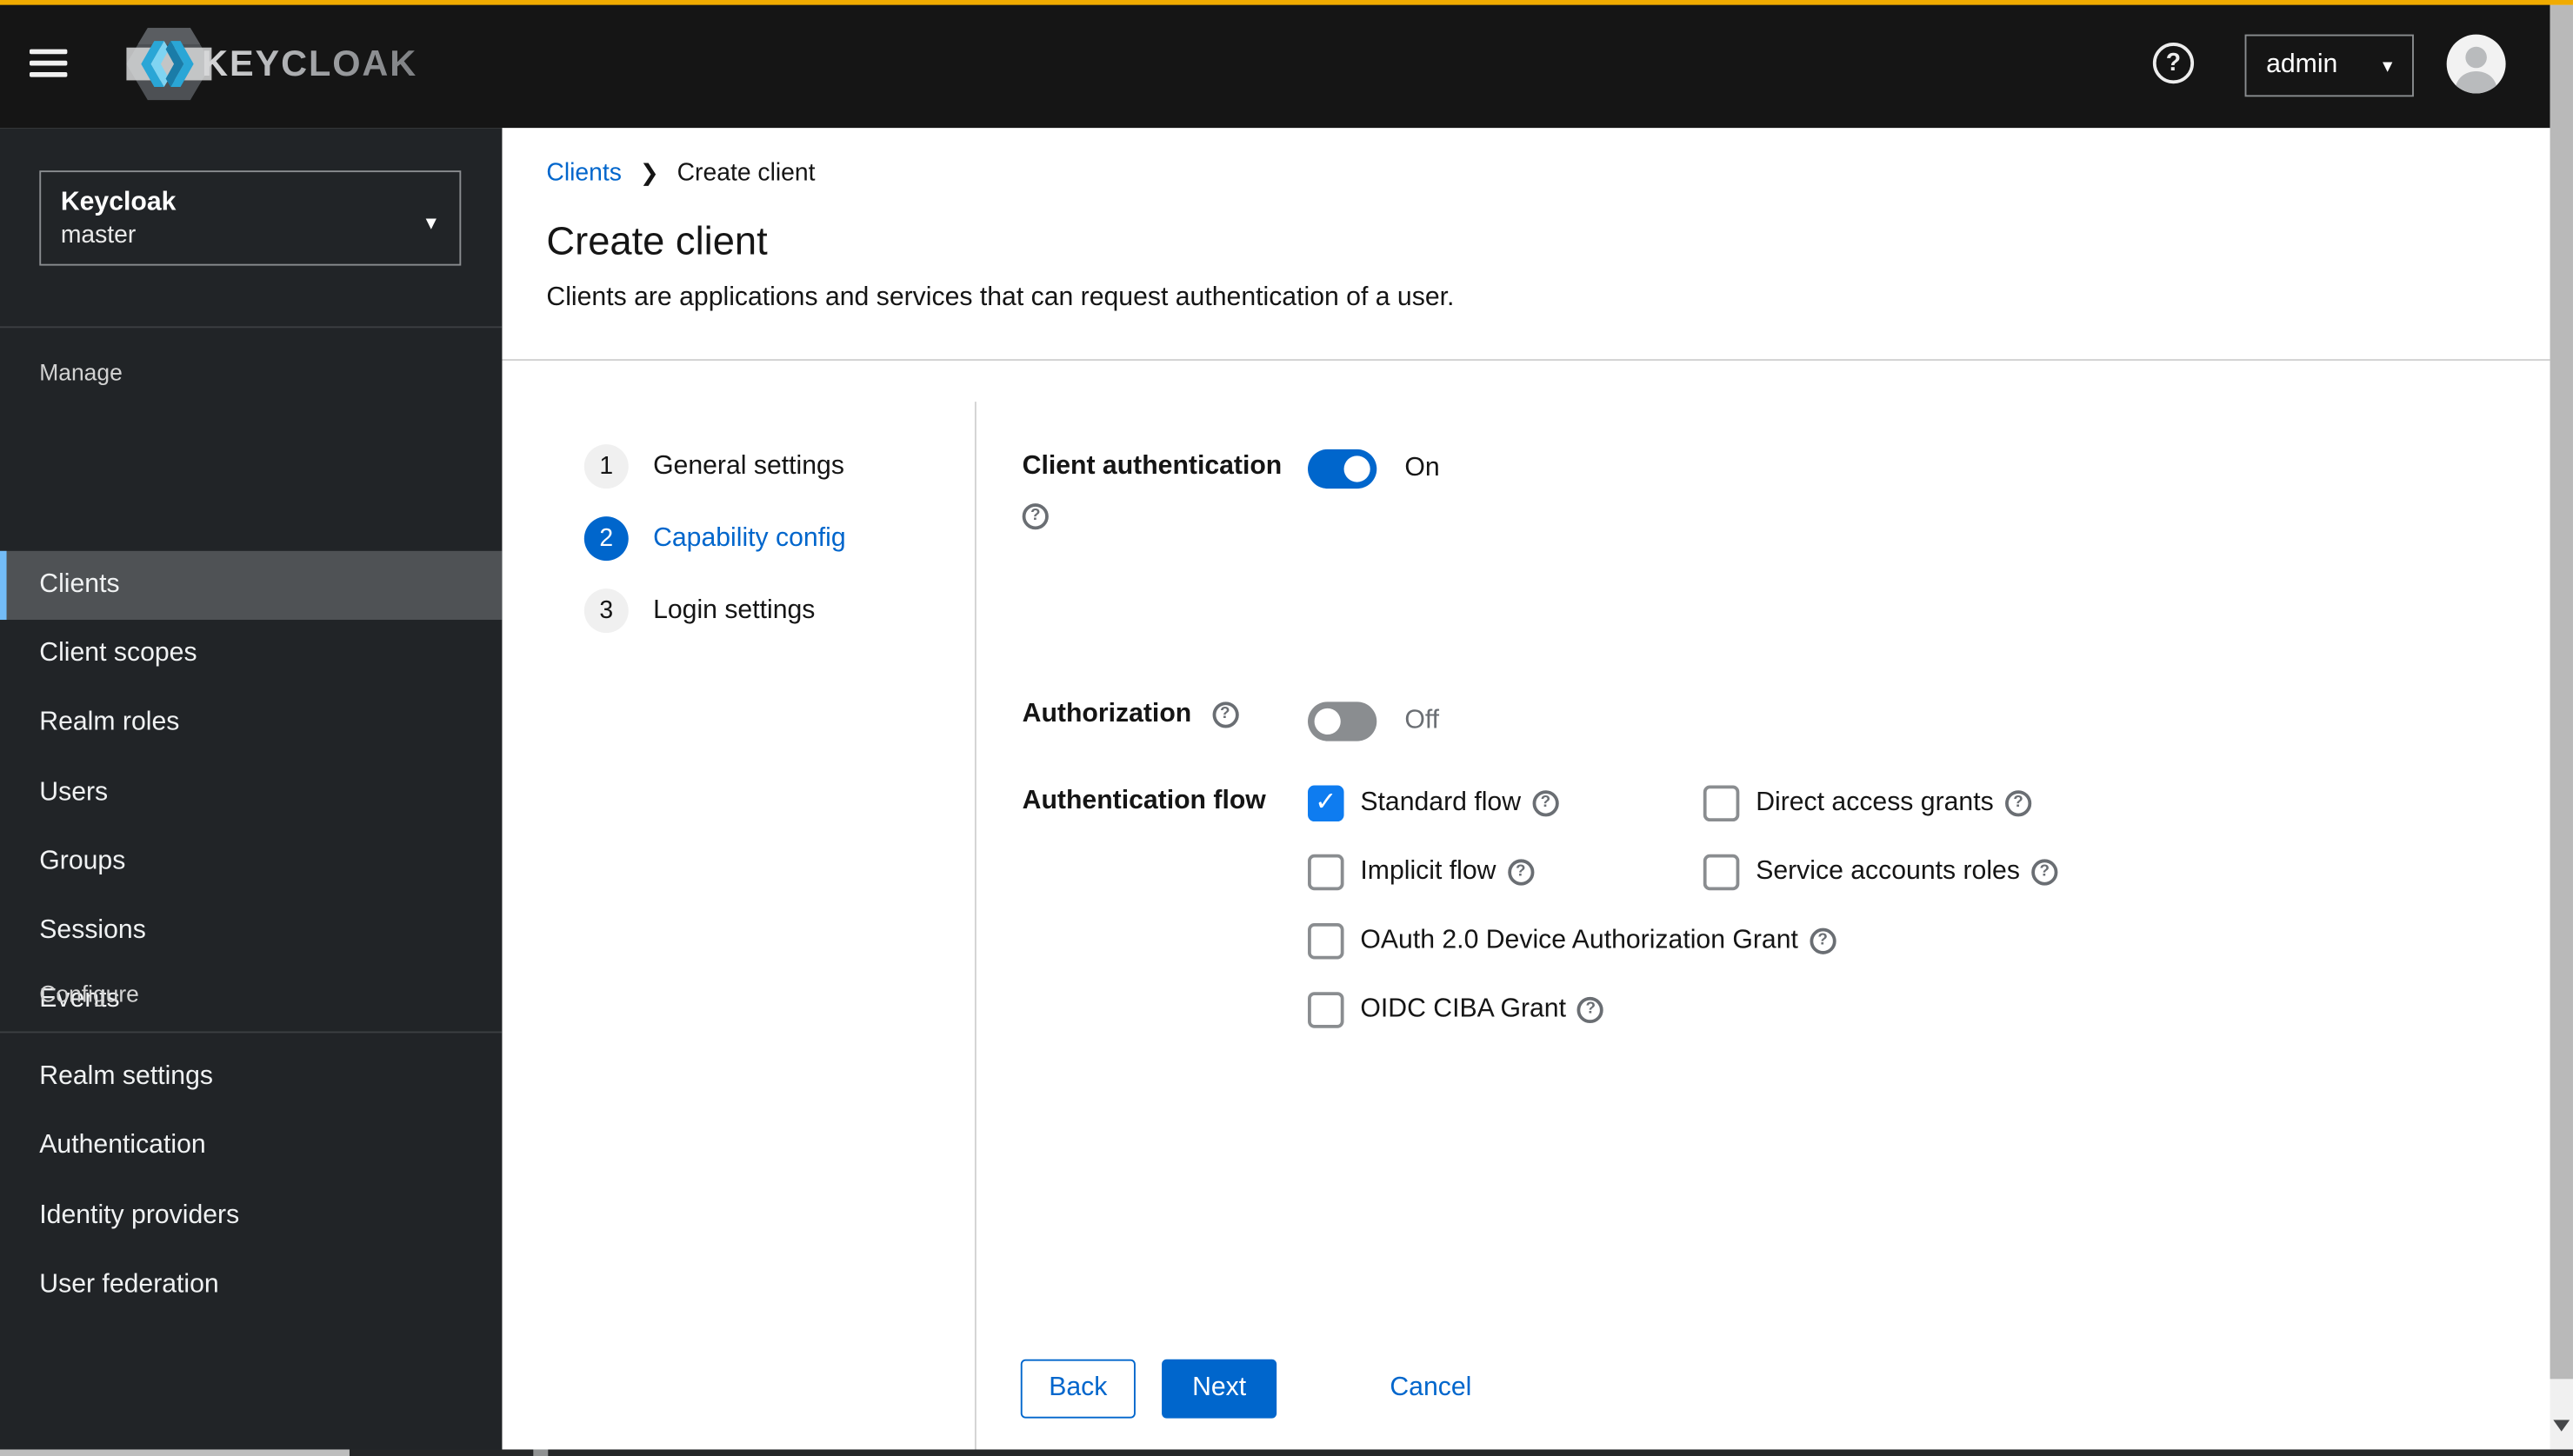  Describe the element at coordinates (606, 611) in the screenshot. I see `step-number: 3` at that location.